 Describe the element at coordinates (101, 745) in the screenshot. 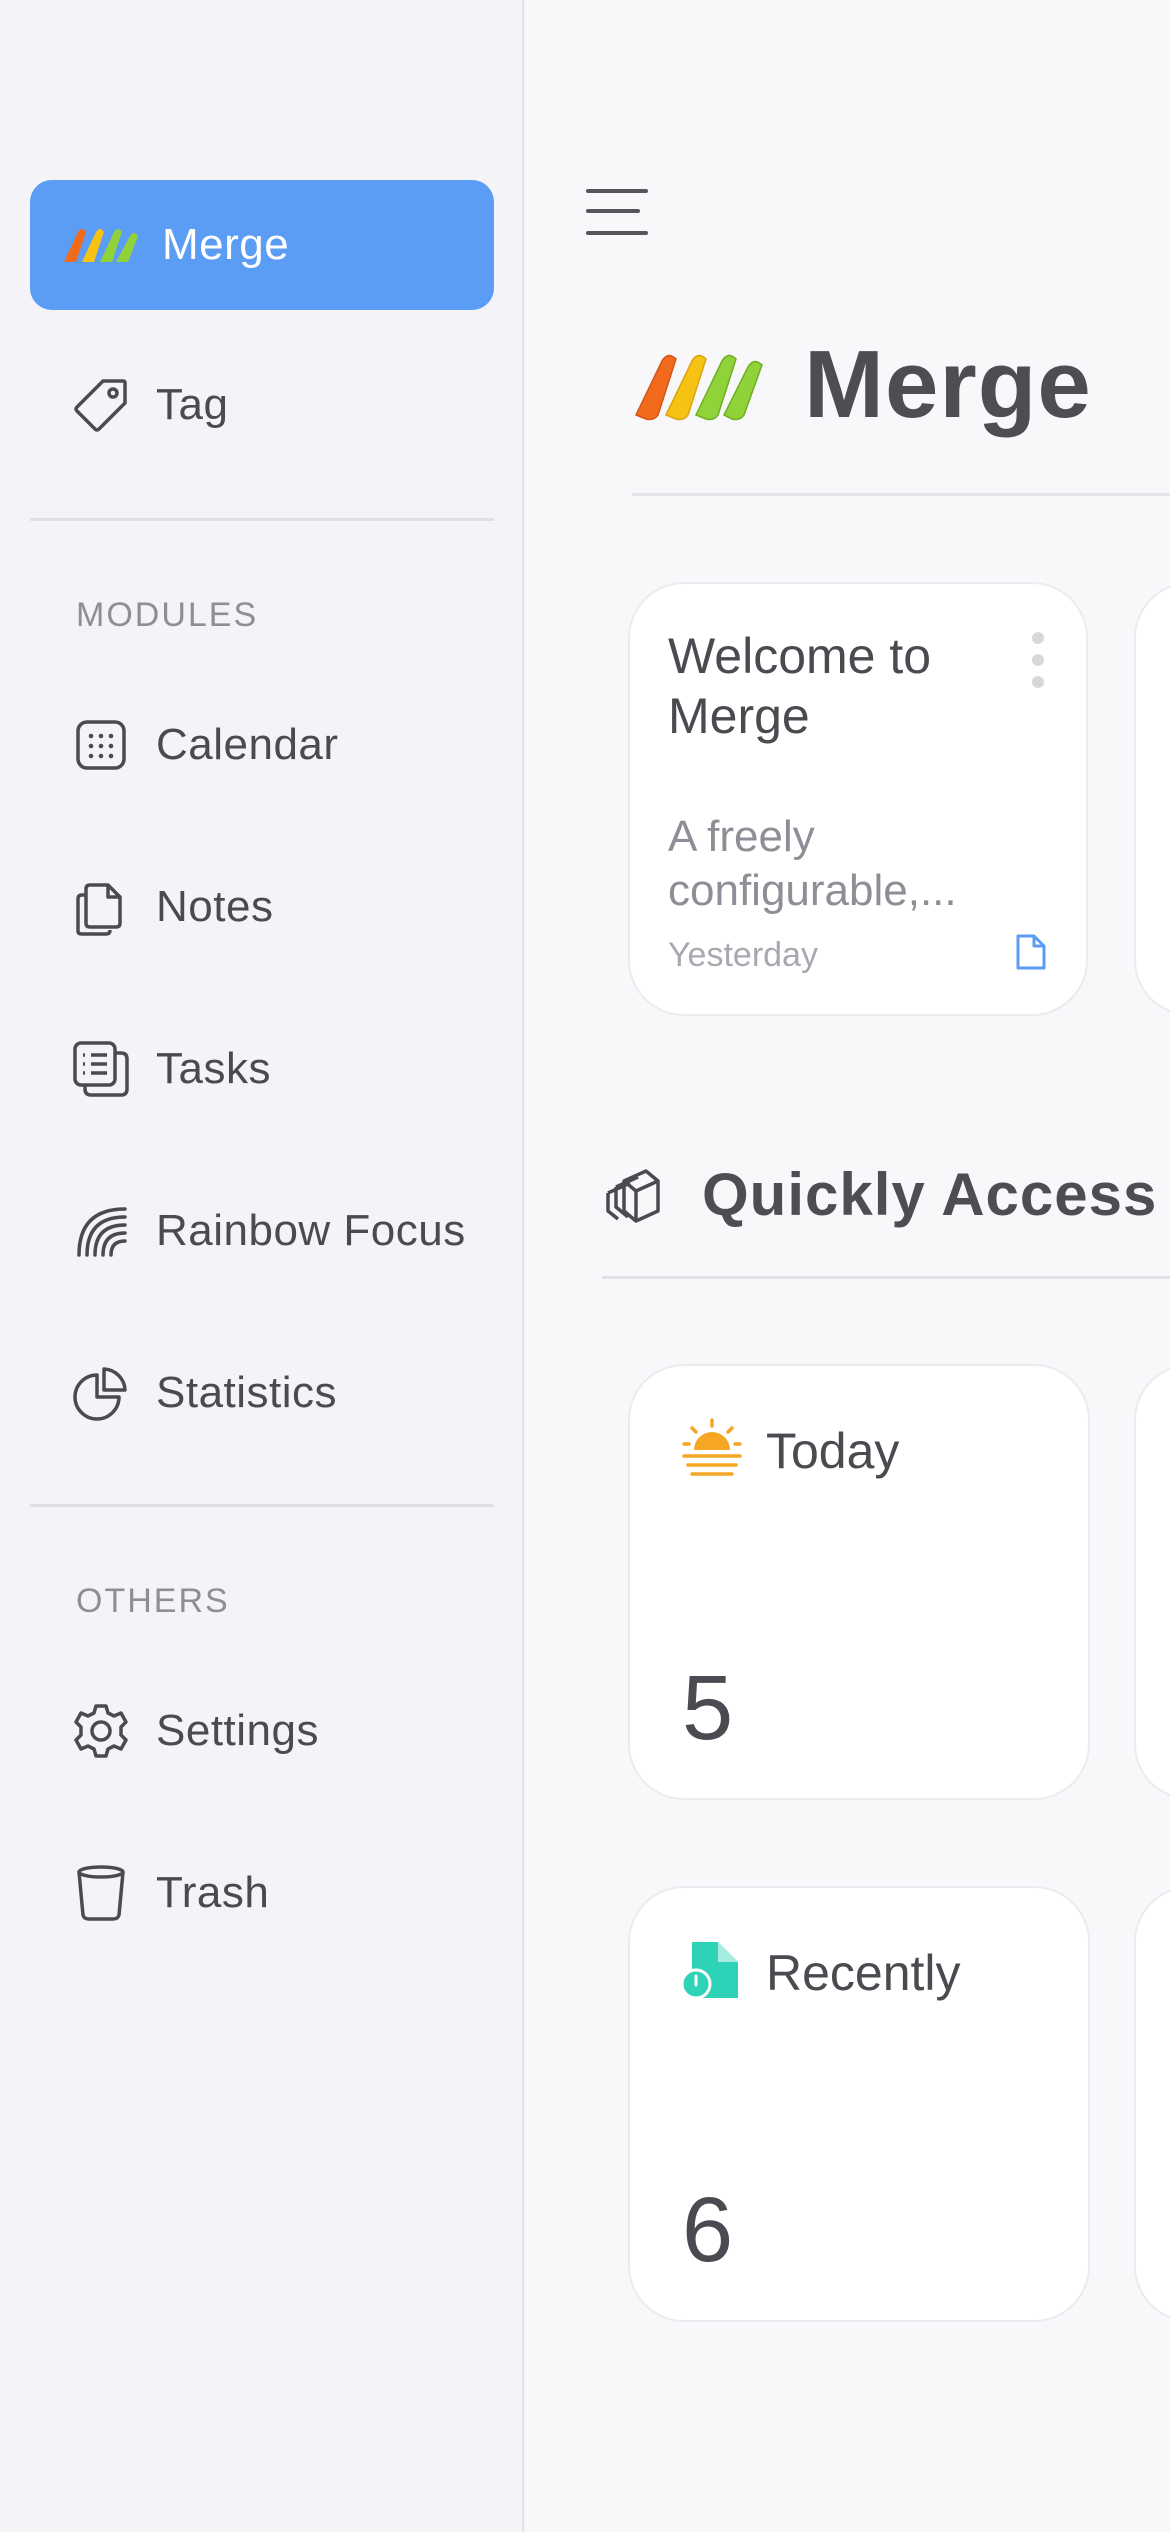

I see `calendar-icon` at that location.